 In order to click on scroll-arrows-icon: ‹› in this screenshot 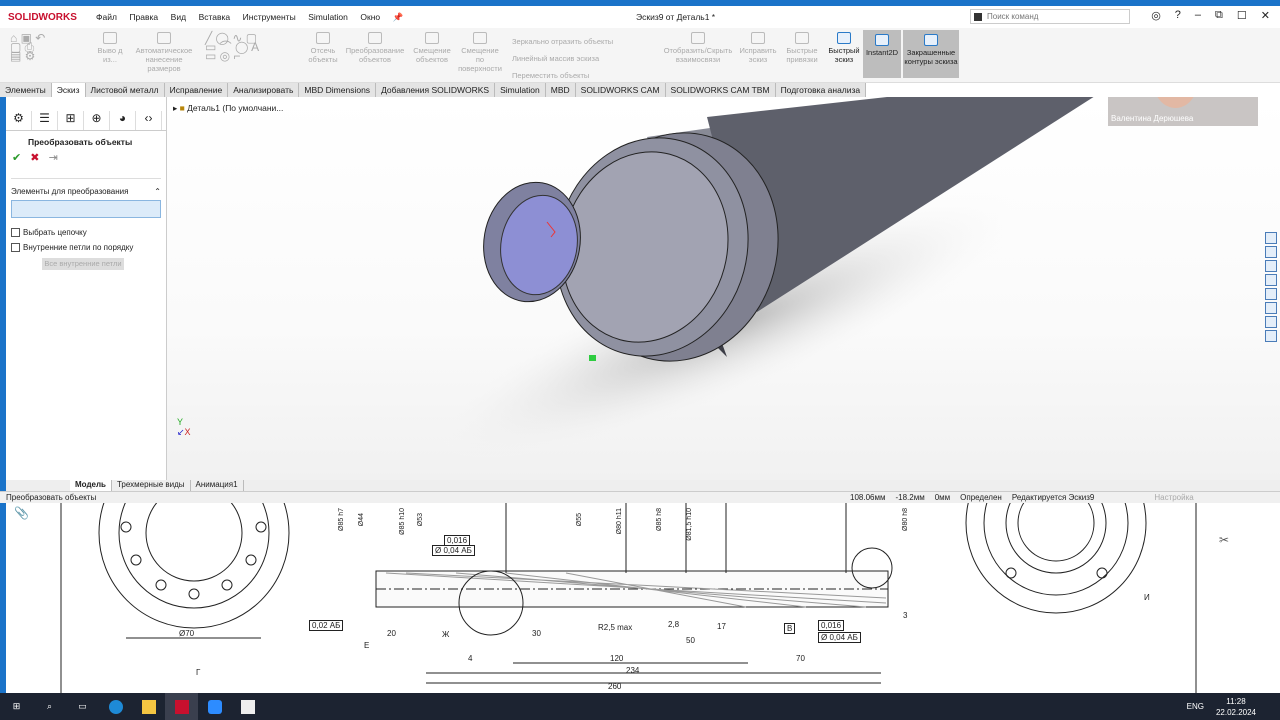, I will do `click(149, 120)`.